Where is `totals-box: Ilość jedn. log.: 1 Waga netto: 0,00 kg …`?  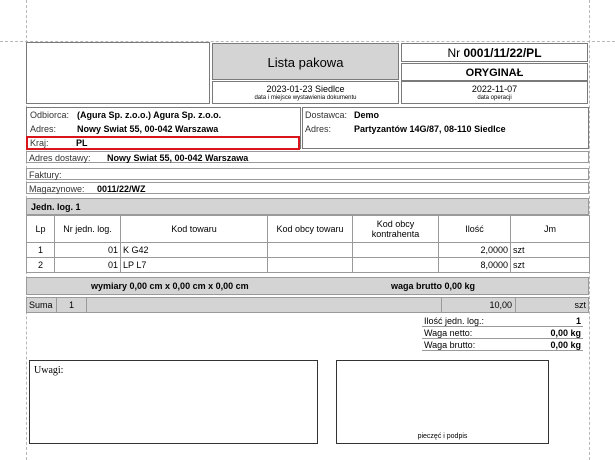
totals-box: Ilość jedn. log.: 1 Waga netto: 0,00 kg … is located at coordinates (502, 333).